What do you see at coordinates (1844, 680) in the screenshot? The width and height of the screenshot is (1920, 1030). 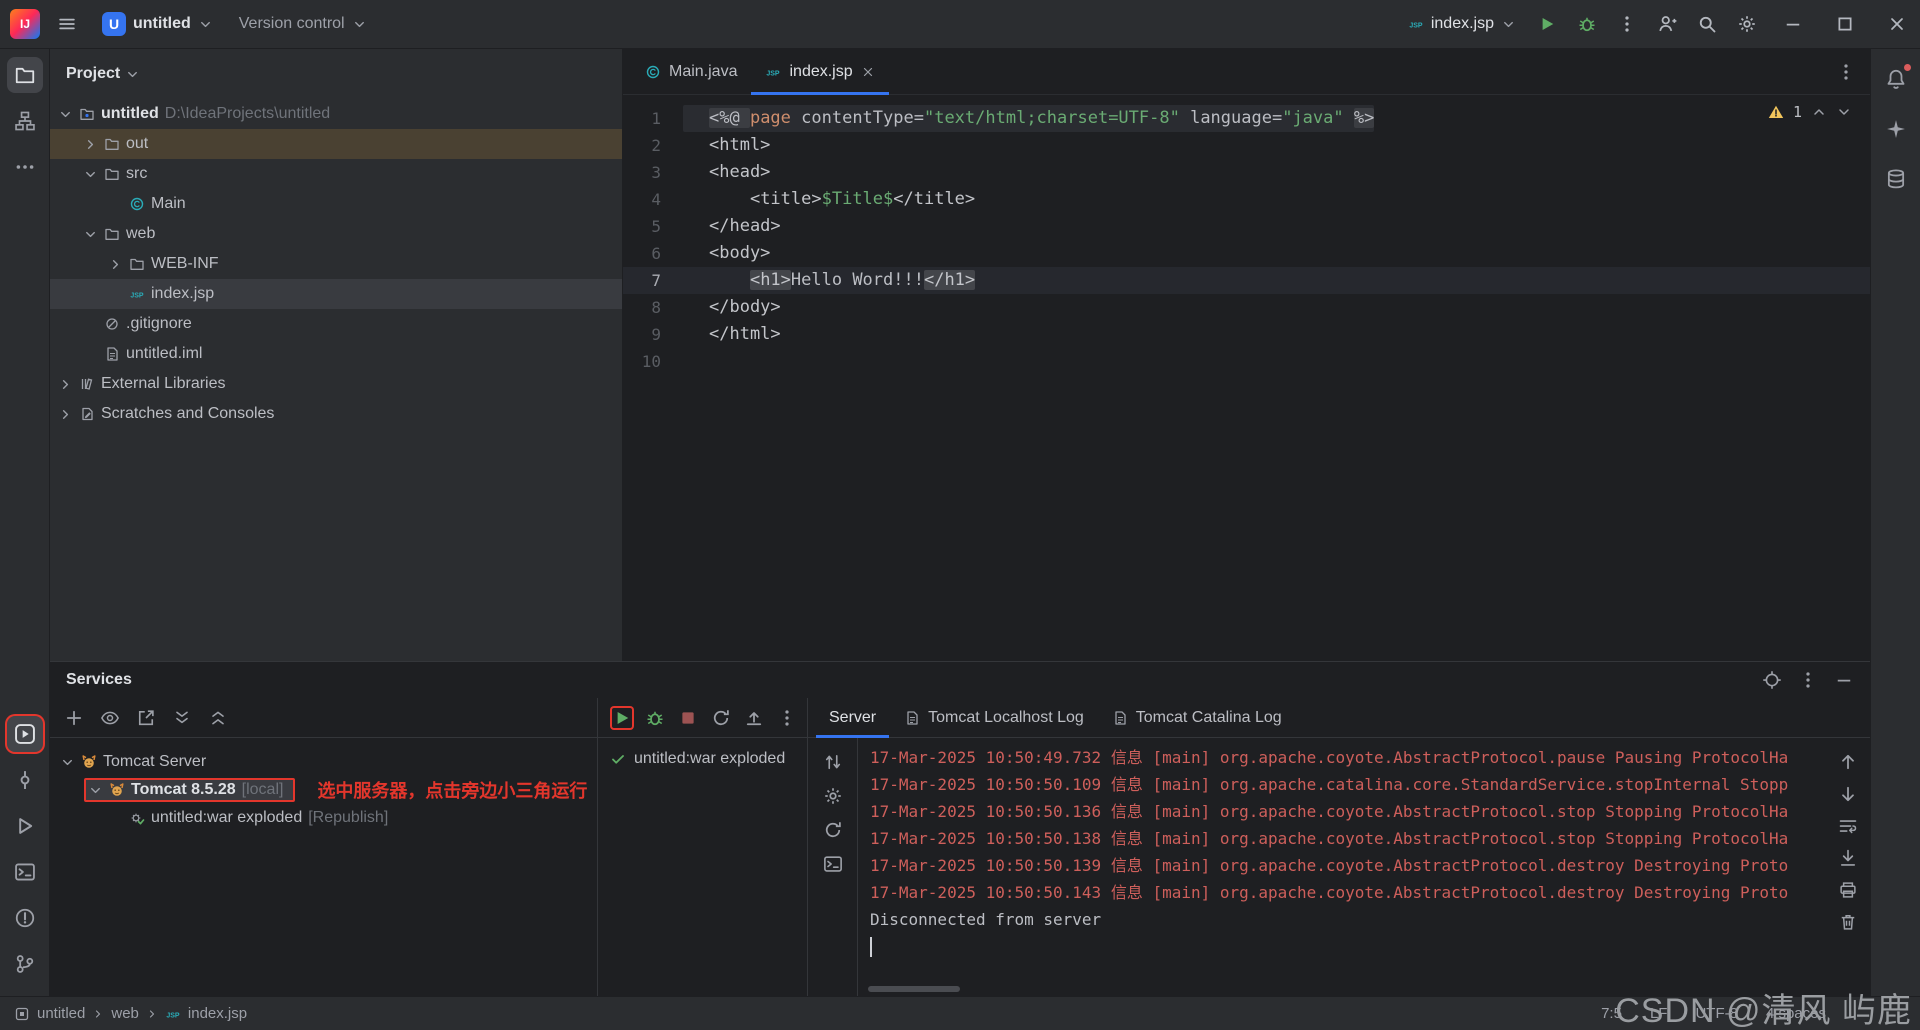 I see `hide-panel-icon` at bounding box center [1844, 680].